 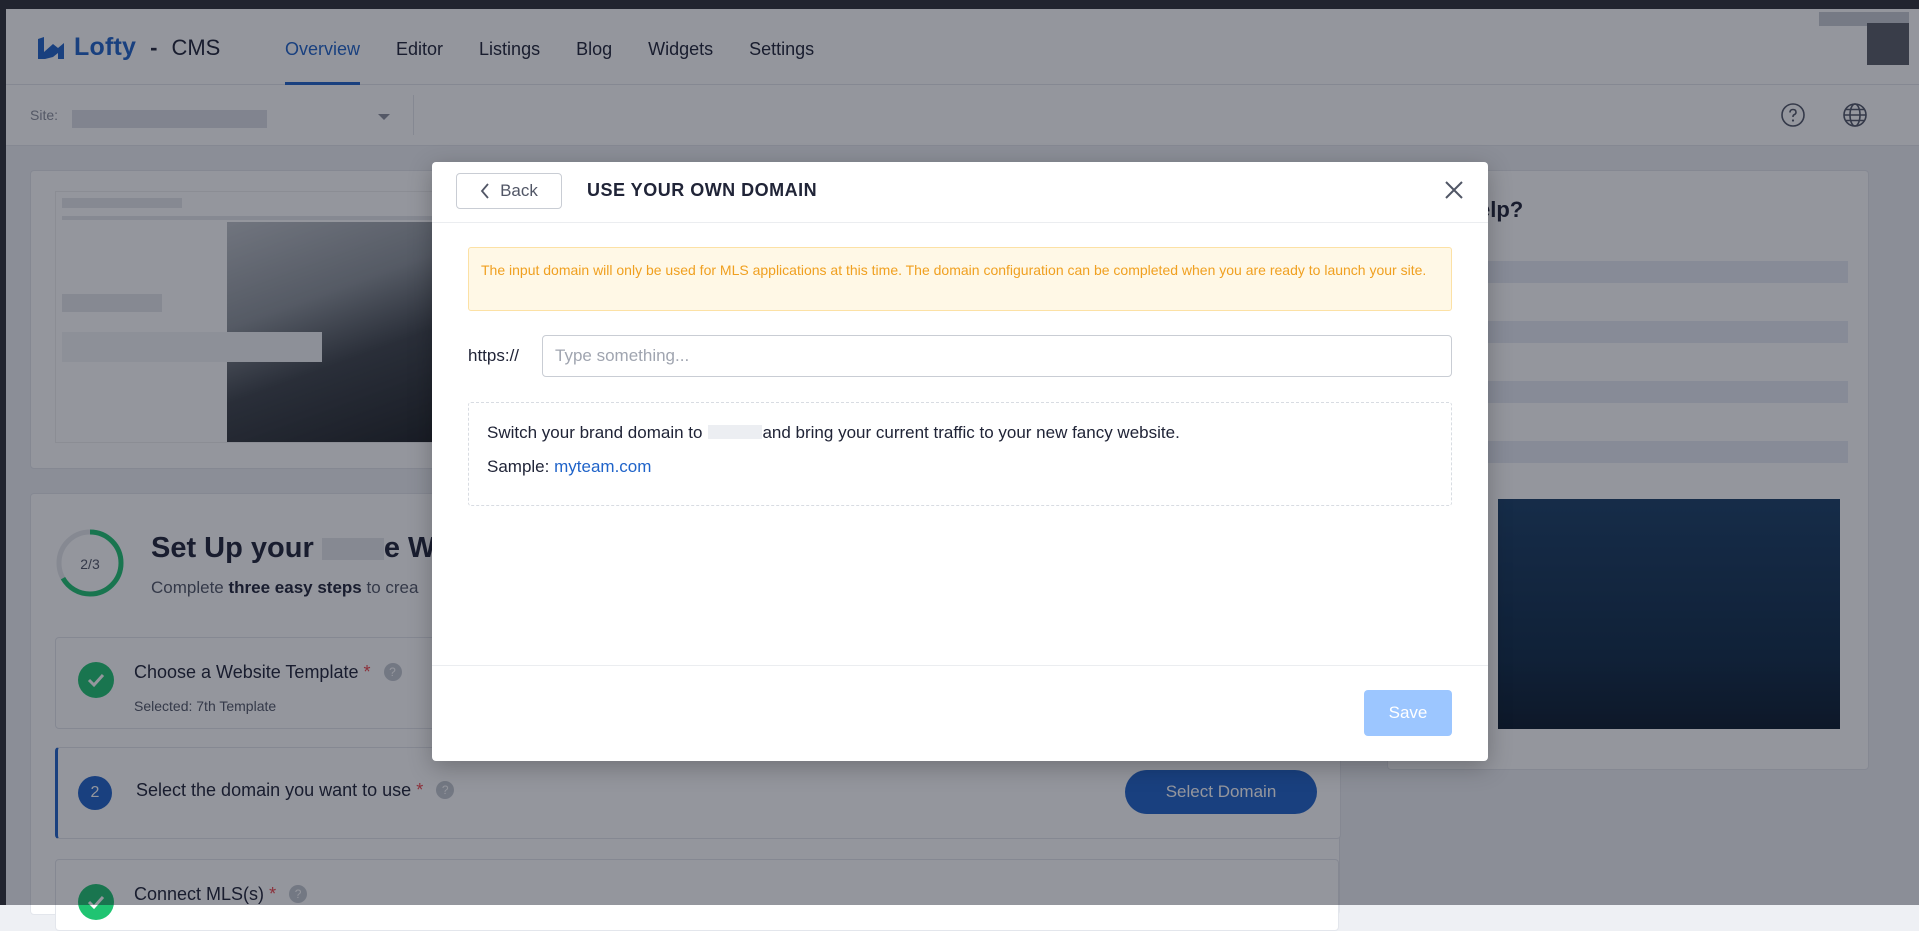 I want to click on domain-input, so click(x=997, y=356).